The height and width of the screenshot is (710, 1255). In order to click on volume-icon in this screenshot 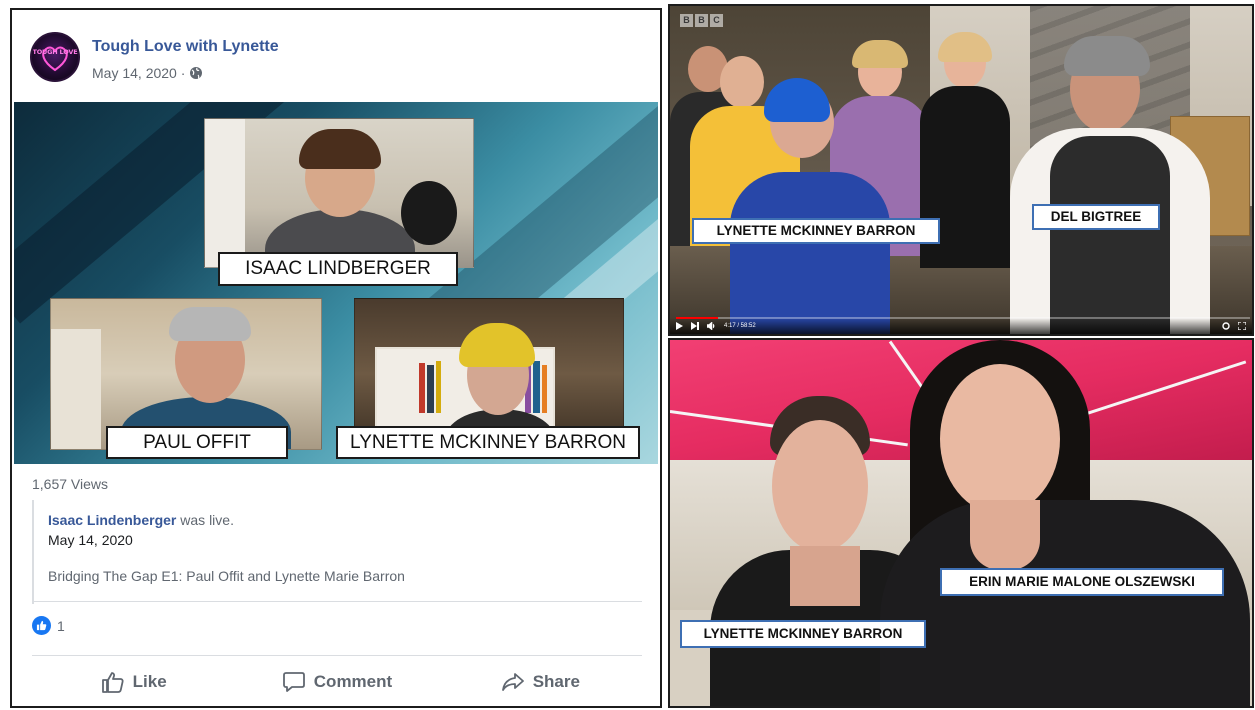, I will do `click(711, 326)`.